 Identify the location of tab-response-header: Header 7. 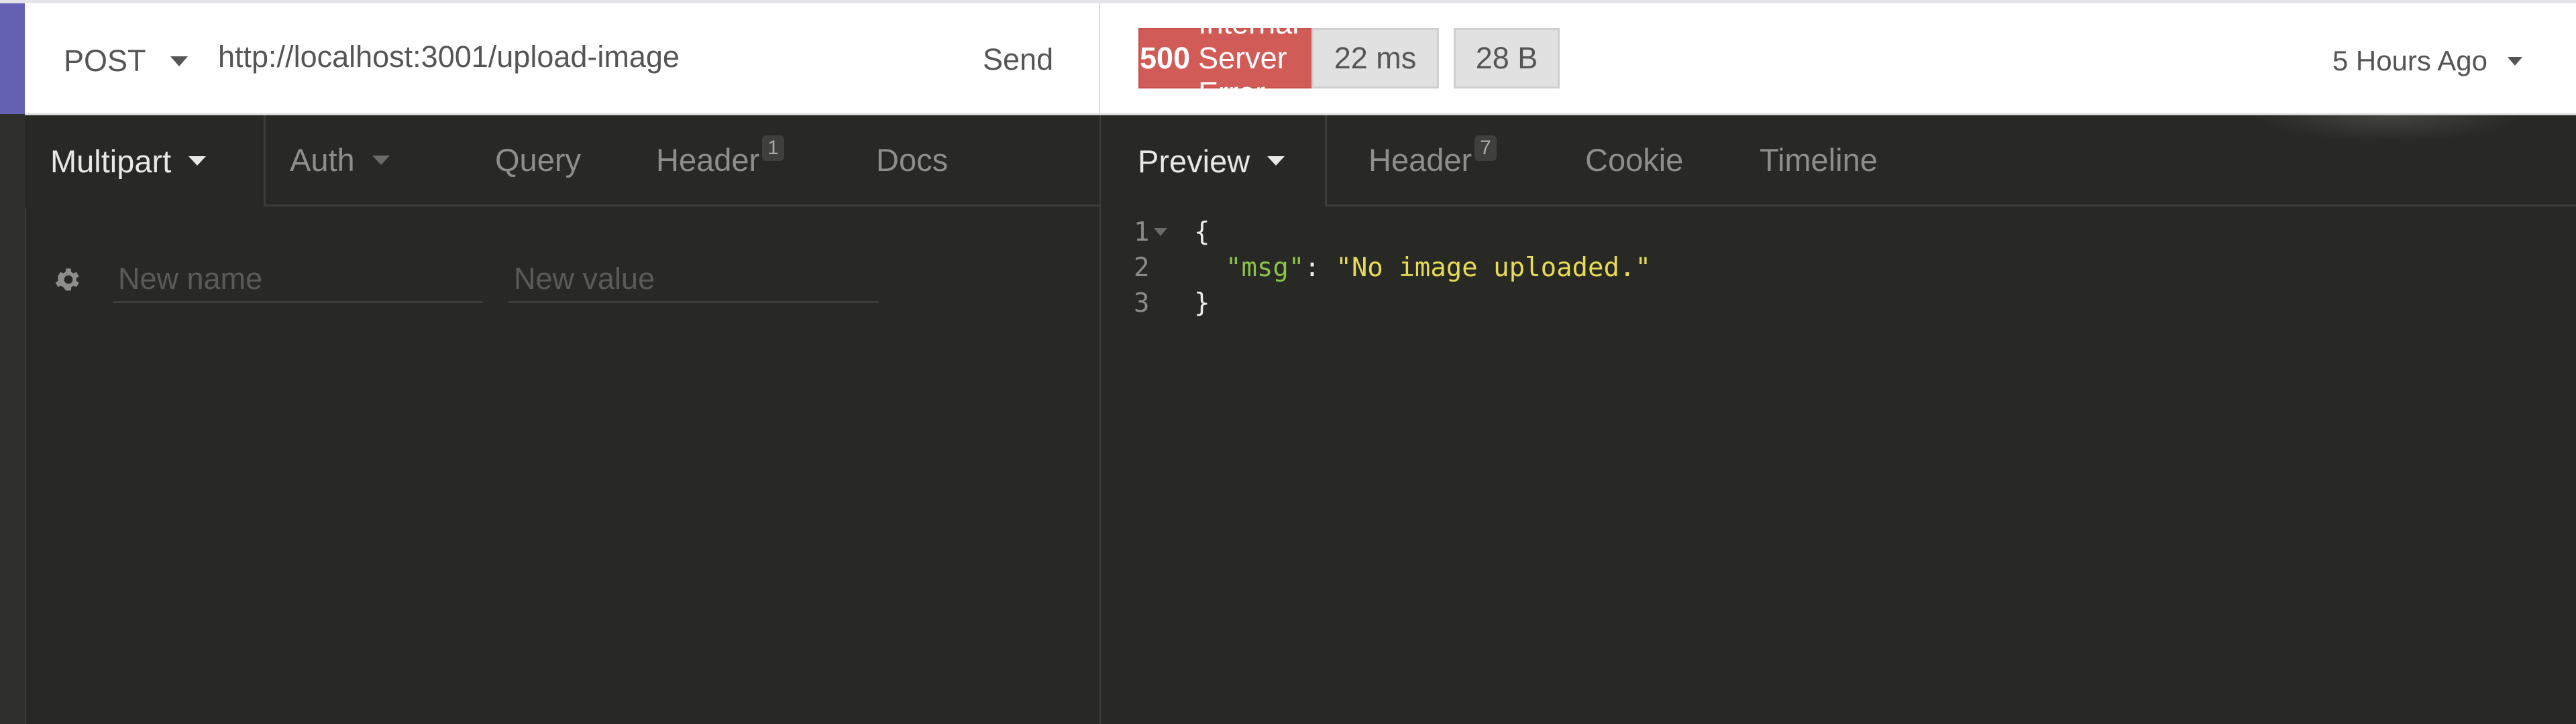
(1434, 160).